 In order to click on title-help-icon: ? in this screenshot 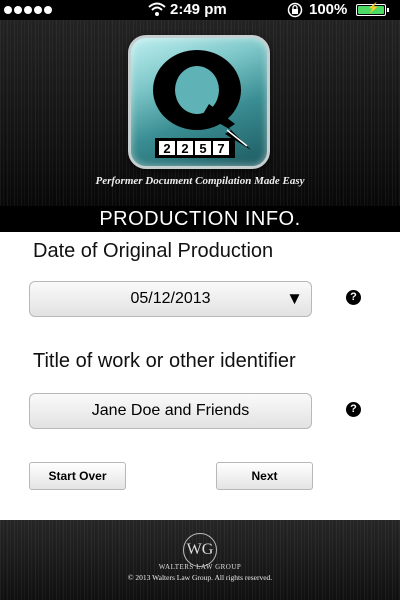, I will do `click(353, 409)`.